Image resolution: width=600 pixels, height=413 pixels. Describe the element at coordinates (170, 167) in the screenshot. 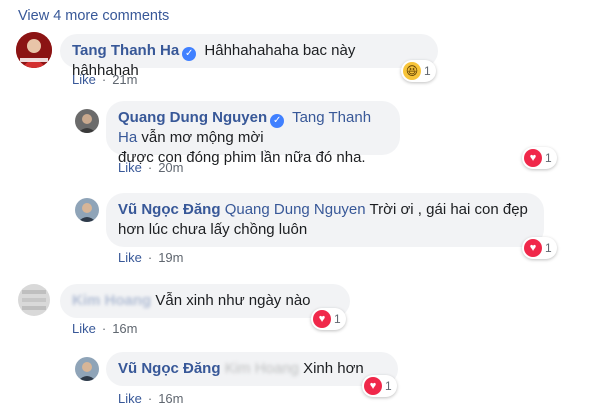

I see `timestamp: 20m` at that location.